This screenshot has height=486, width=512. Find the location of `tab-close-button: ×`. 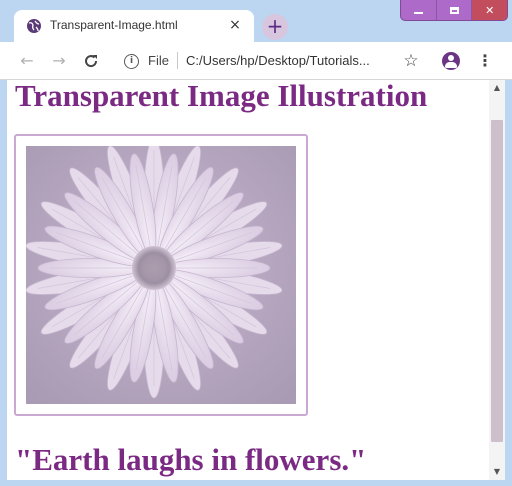

tab-close-button: × is located at coordinates (235, 25).